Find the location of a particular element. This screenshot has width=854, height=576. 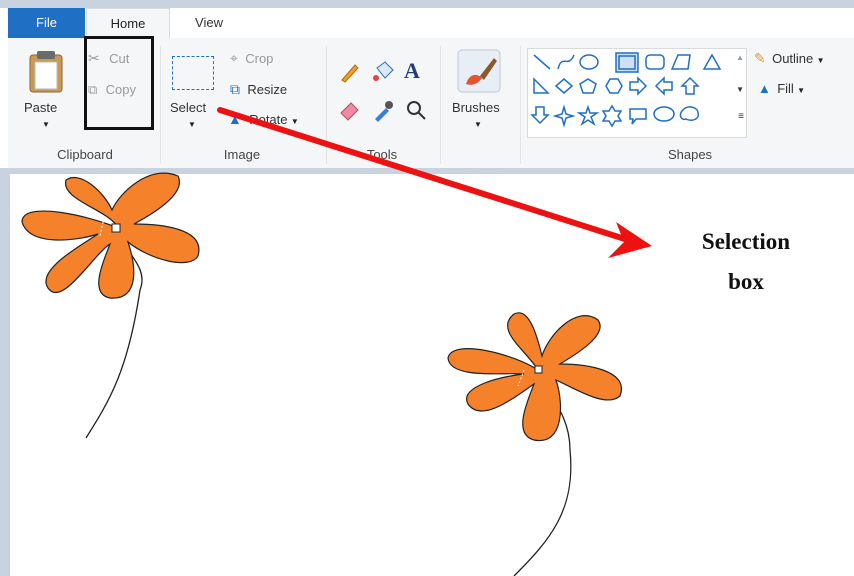

annotation-line-1: Selection is located at coordinates (746, 241).